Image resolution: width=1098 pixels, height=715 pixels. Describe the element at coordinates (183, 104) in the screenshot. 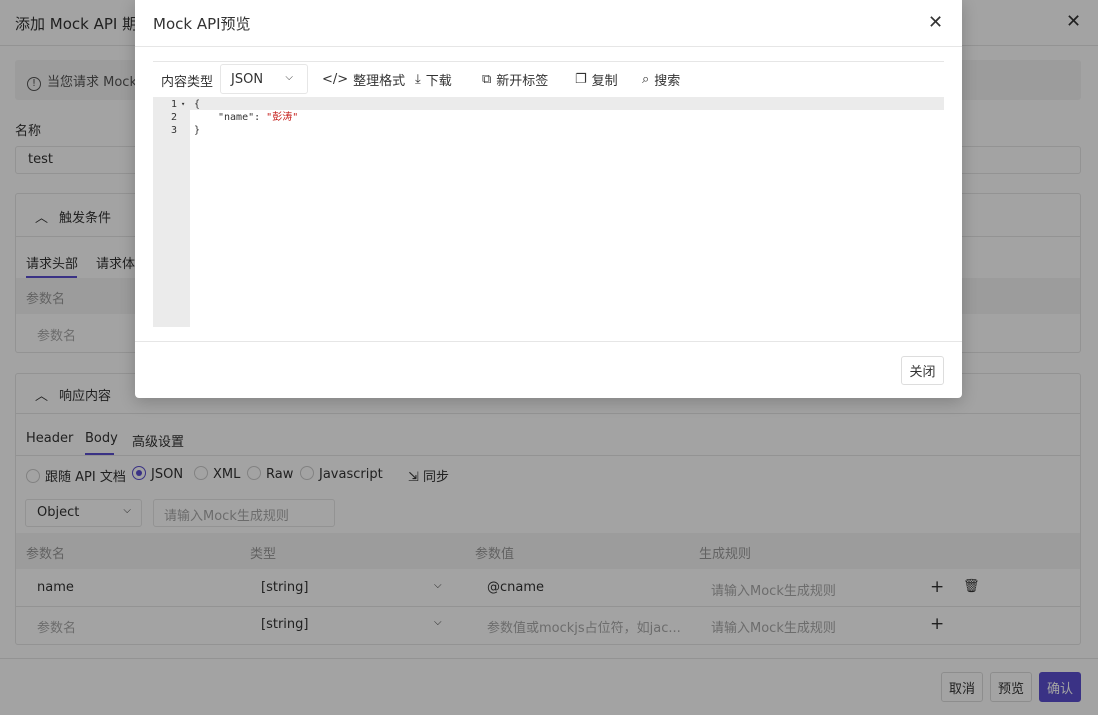

I see `fold-icon: ▾` at that location.